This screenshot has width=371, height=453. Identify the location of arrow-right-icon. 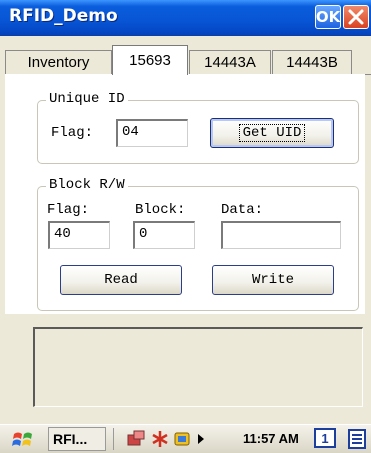
(201, 439).